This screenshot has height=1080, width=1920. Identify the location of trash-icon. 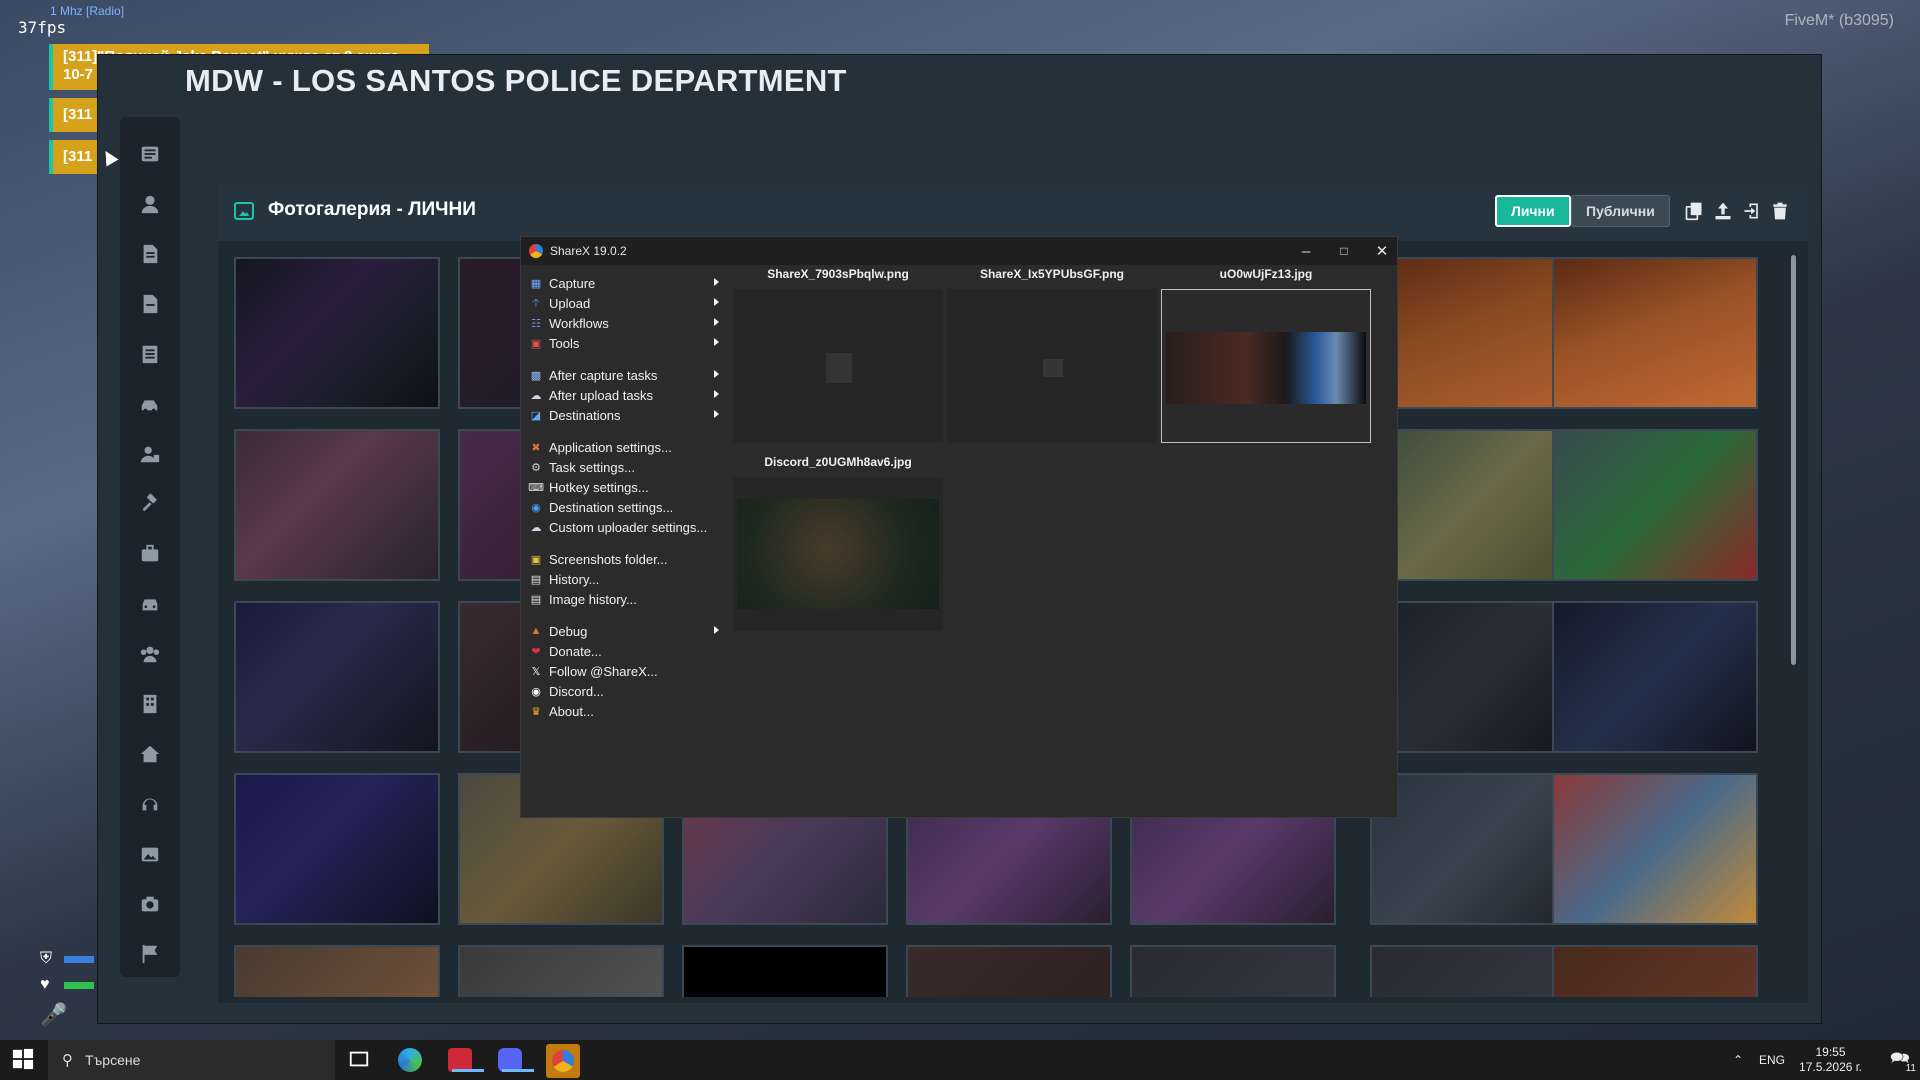
(1781, 212).